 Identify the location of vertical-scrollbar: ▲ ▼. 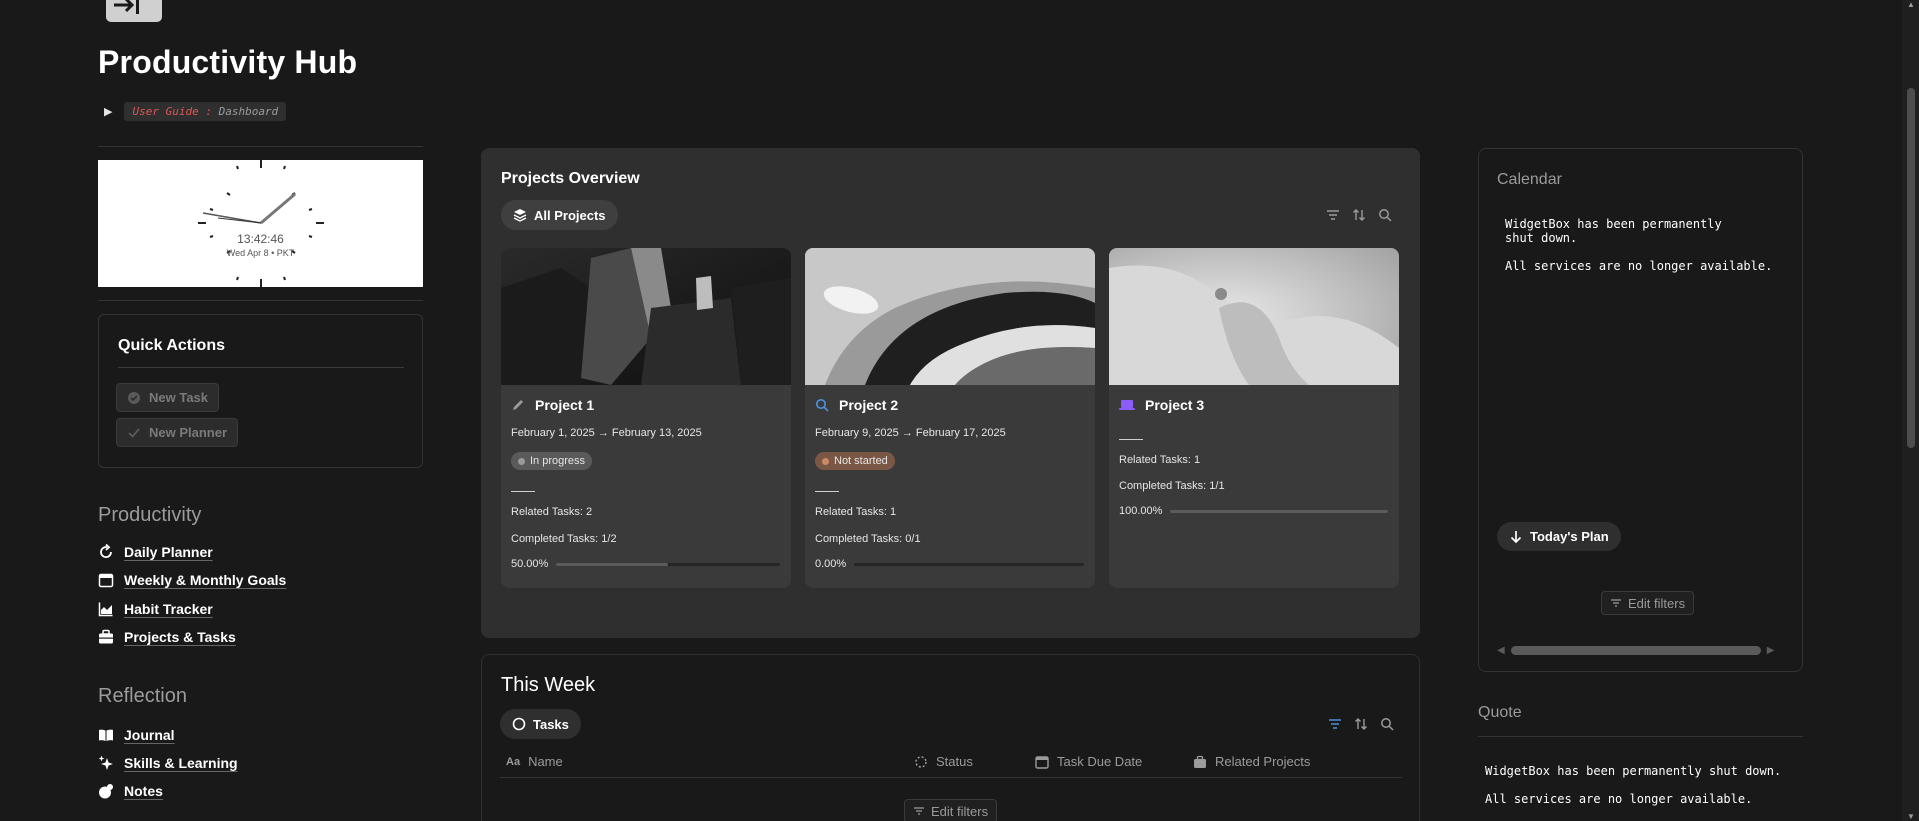
(1910, 410).